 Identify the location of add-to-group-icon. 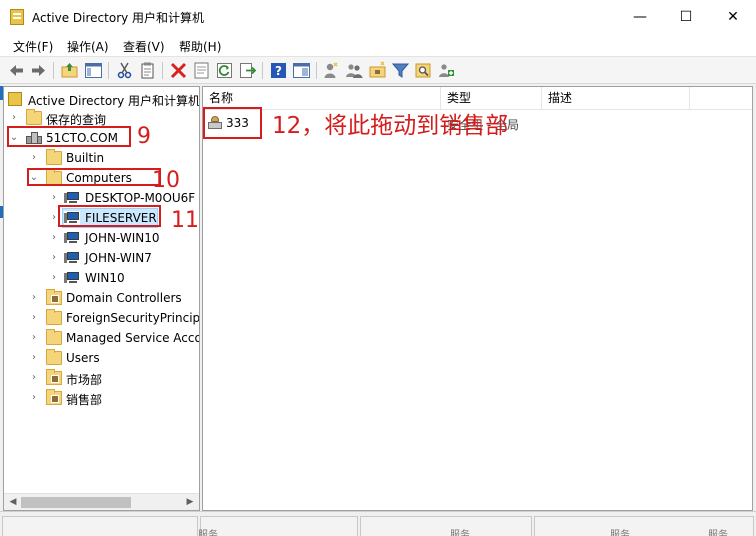
(446, 70).